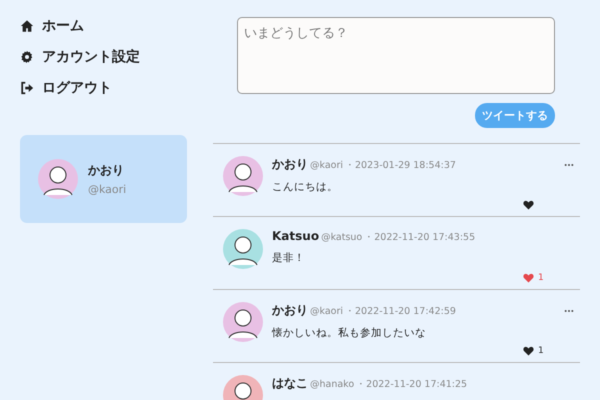 The image size is (600, 400). Describe the element at coordinates (341, 237) in the screenshot. I see `user-handle: @katsuo` at that location.